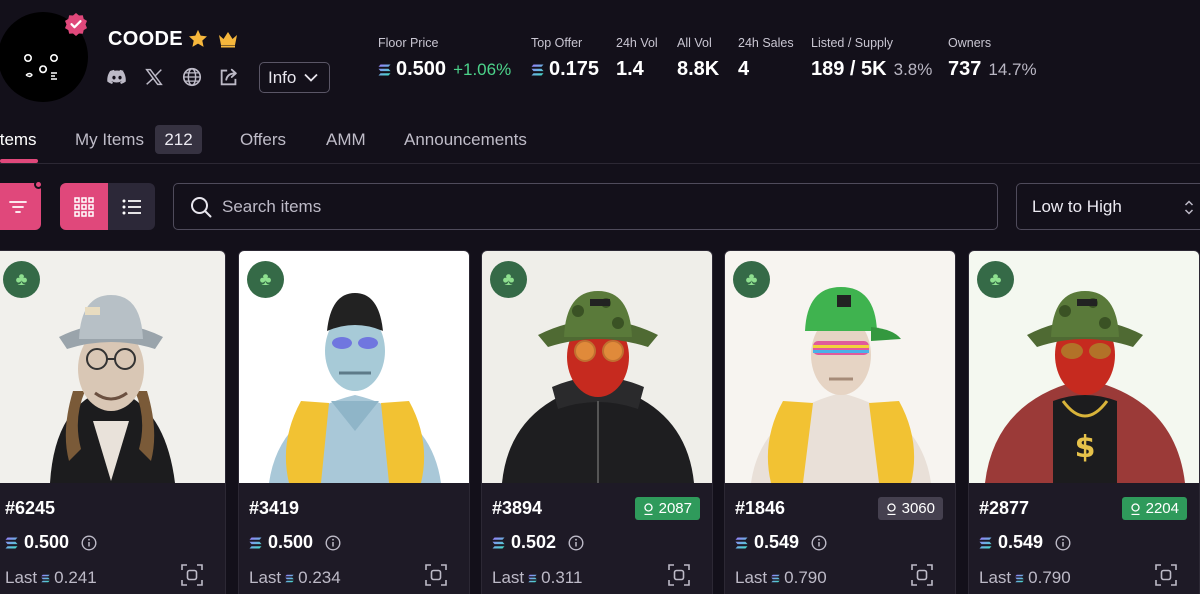 The width and height of the screenshot is (1200, 594). What do you see at coordinates (154, 77) in the screenshot?
I see `x-twitter-icon` at bounding box center [154, 77].